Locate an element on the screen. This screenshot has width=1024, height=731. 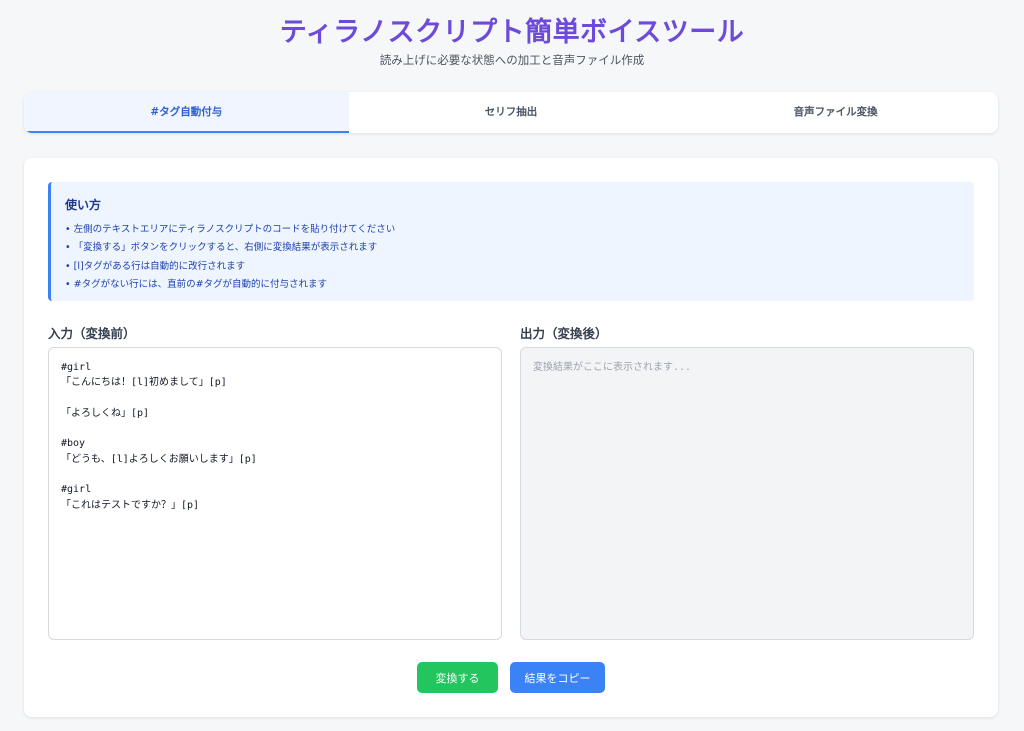
tab-audio-convert: 音声ファイル変換 is located at coordinates (835, 112).